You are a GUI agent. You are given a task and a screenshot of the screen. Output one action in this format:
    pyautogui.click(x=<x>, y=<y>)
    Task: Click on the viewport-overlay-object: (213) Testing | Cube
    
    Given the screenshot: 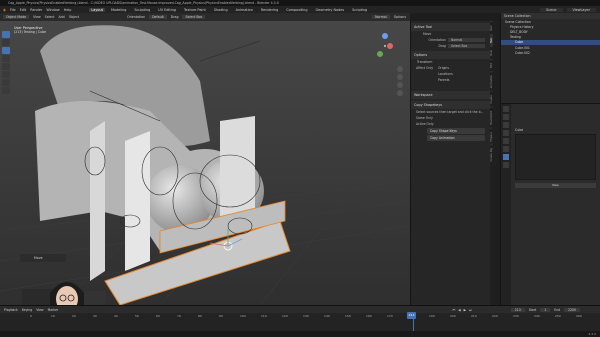 What is the action you would take?
    pyautogui.click(x=30, y=32)
    